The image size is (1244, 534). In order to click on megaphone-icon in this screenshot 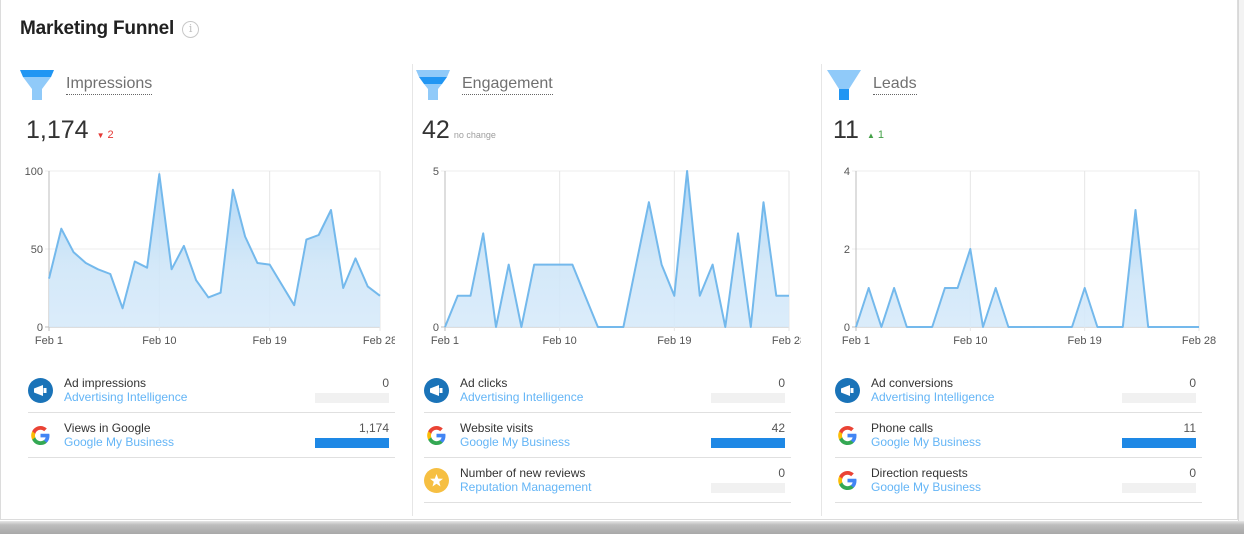, I will do `click(847, 390)`.